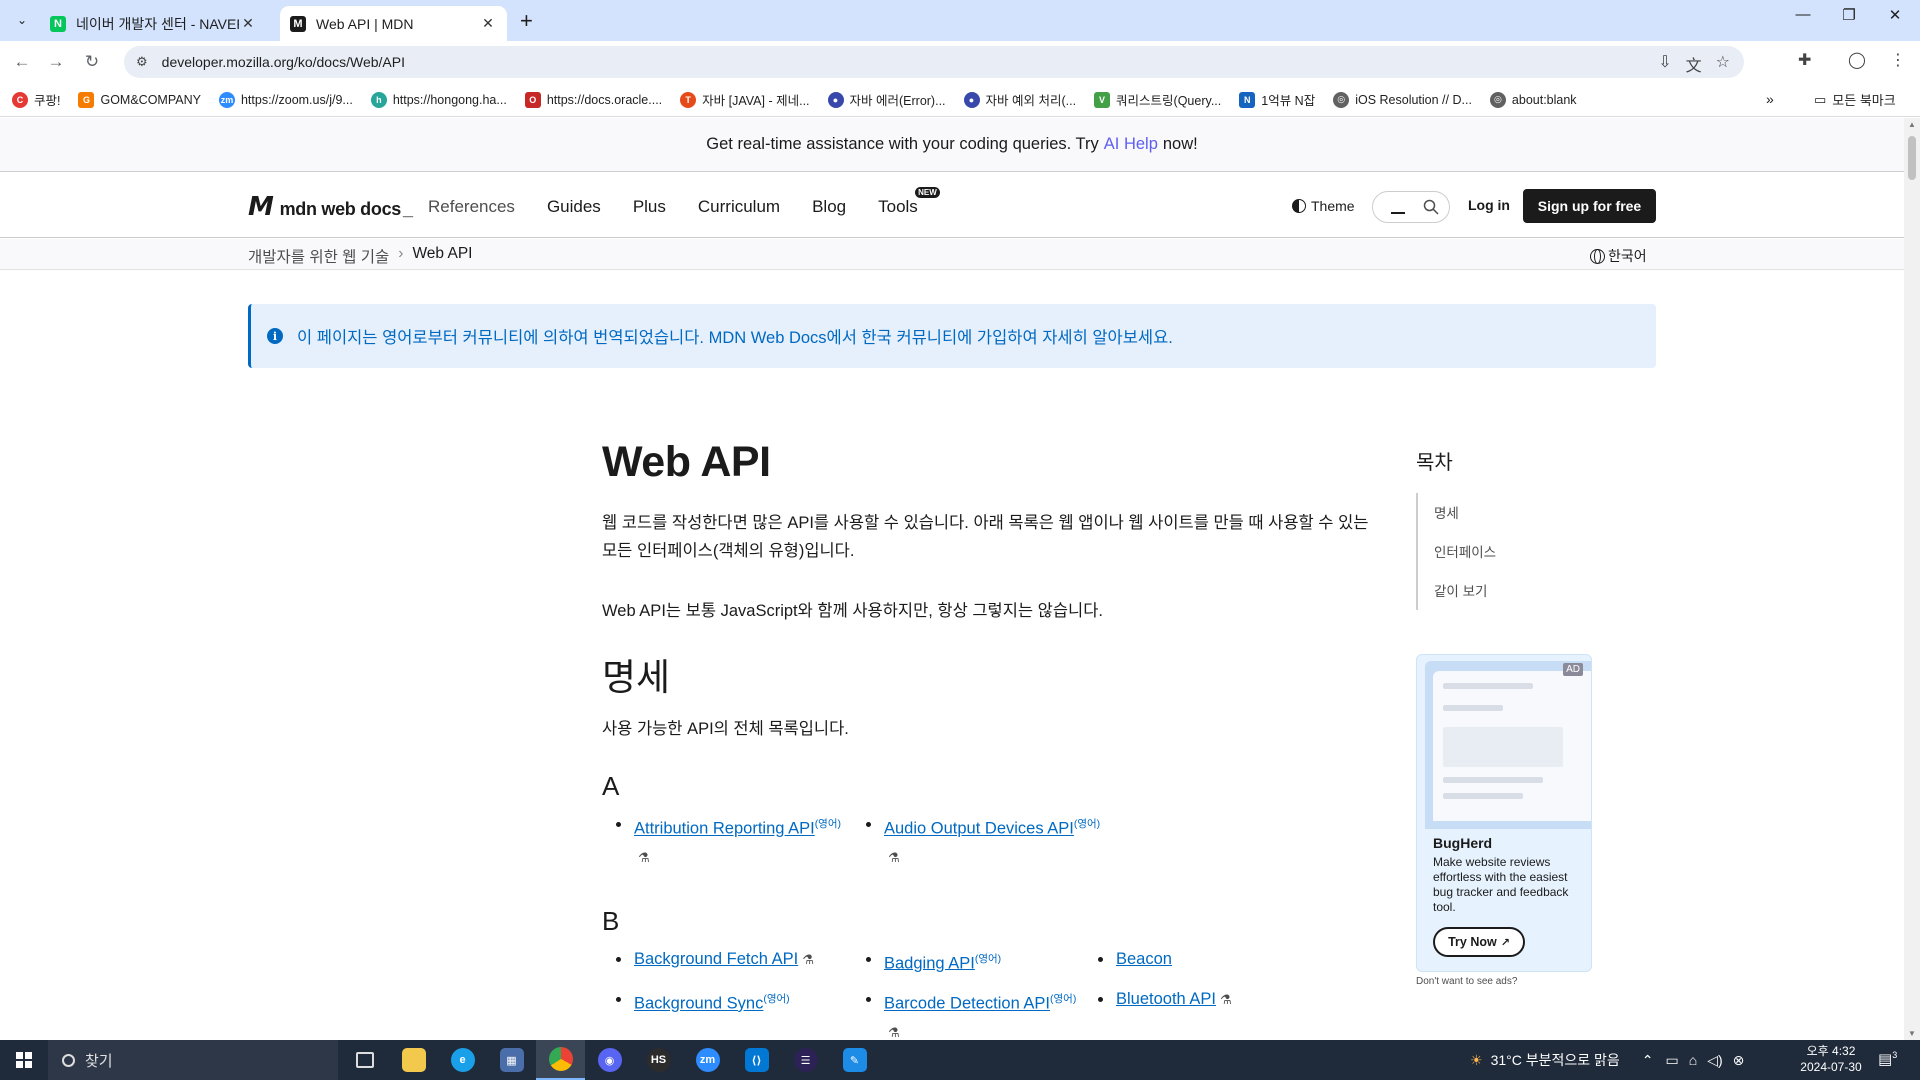 The image size is (1920, 1080). What do you see at coordinates (1411, 207) in the screenshot?
I see `site-search-input` at bounding box center [1411, 207].